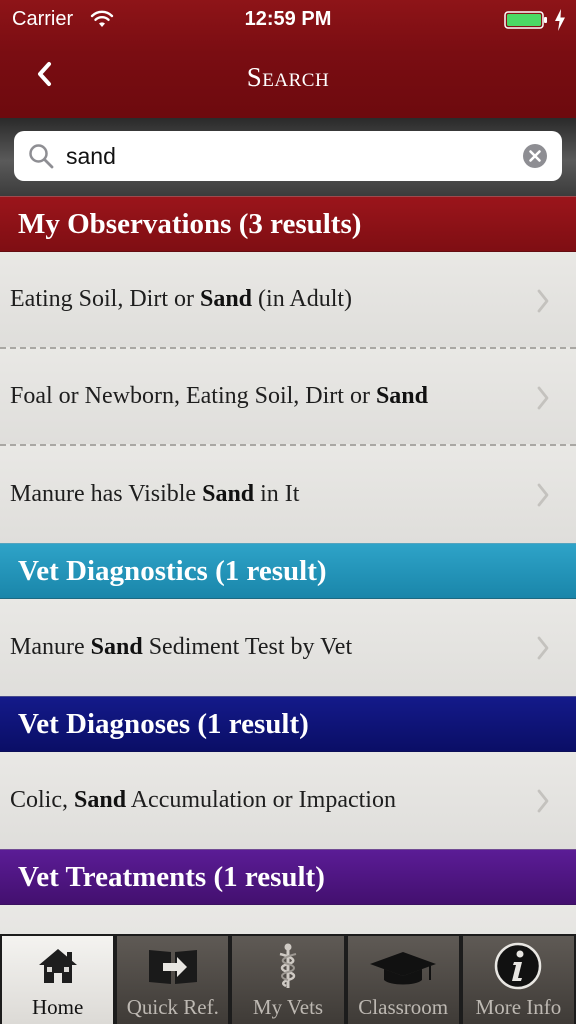  Describe the element at coordinates (288, 724) in the screenshot. I see `section-header-vet-diagnoses: Vet Diagnoses (1 result)` at that location.